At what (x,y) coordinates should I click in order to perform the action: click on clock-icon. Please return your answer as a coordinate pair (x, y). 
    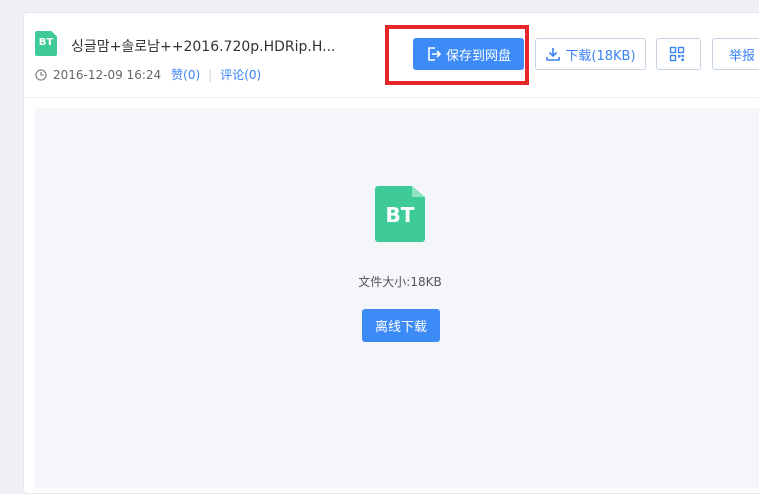
    Looking at the image, I should click on (41, 74).